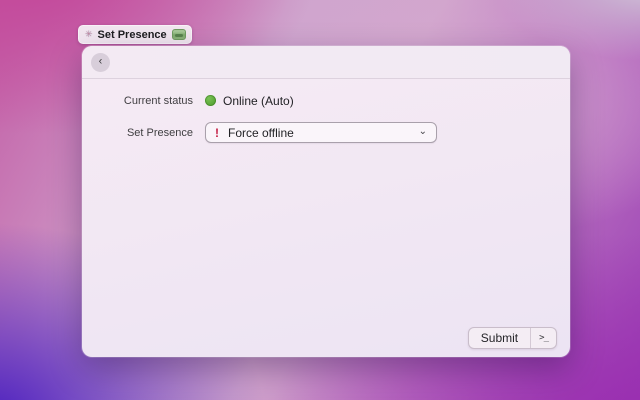 Image resolution: width=640 pixels, height=400 pixels. I want to click on exclamation-icon: !, so click(217, 132).